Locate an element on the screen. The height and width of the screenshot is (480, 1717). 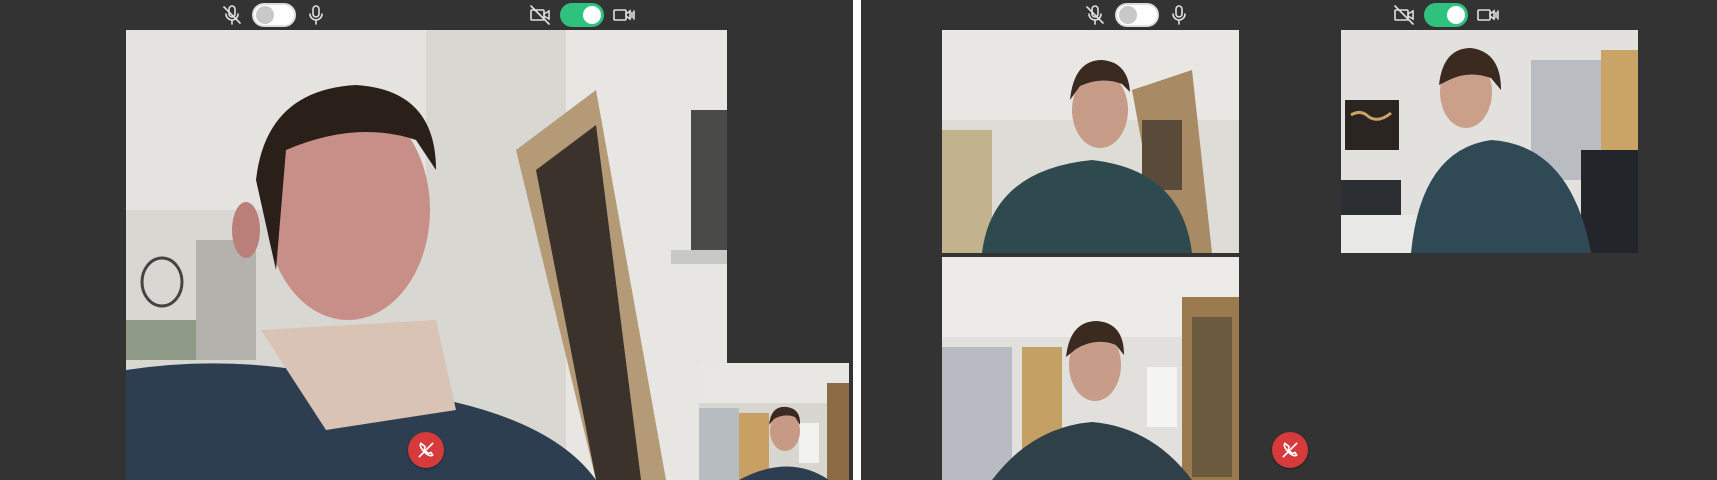
self-view-video is located at coordinates (774, 421).